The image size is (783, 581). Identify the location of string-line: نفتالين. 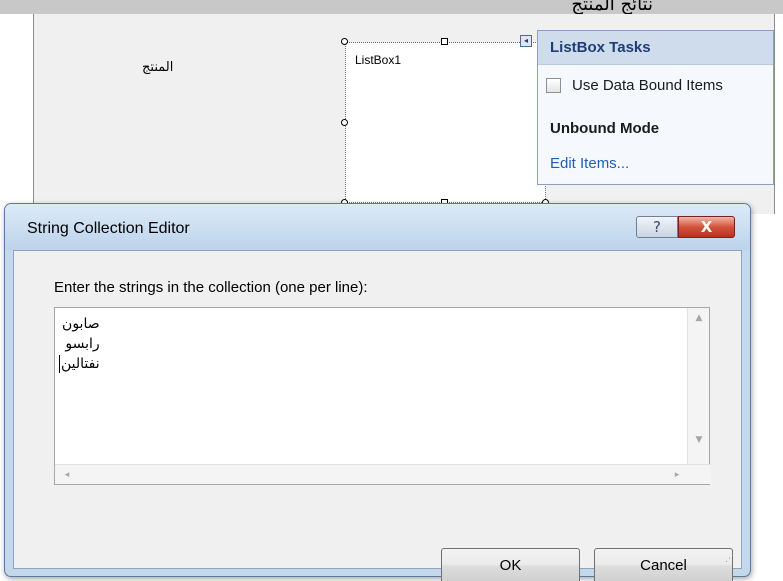
(80, 364).